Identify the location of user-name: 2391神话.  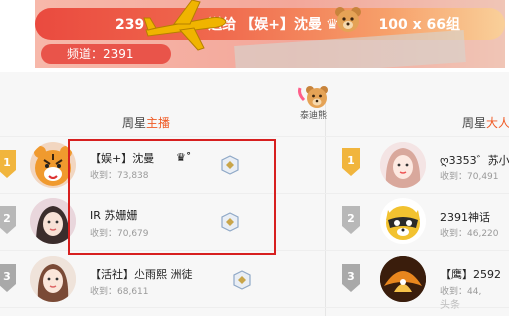
(465, 218).